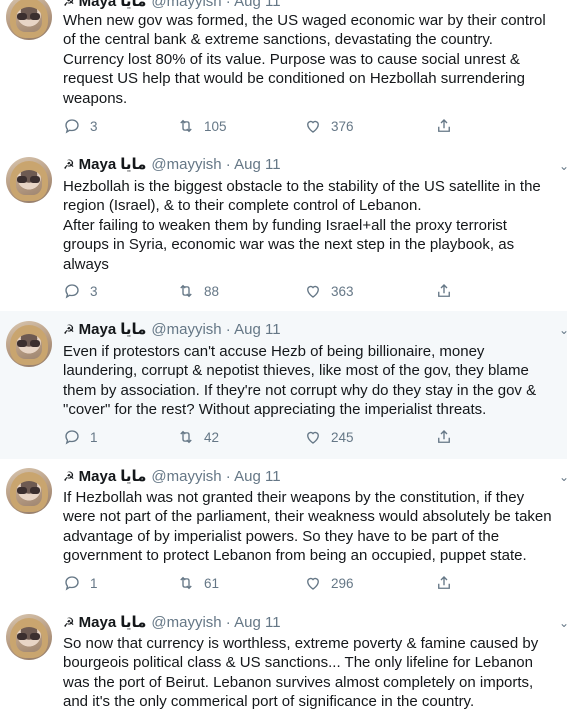 The width and height of the screenshot is (567, 725). Describe the element at coordinates (263, 292) in the screenshot. I see `tweet-actions: 3 88 363` at that location.